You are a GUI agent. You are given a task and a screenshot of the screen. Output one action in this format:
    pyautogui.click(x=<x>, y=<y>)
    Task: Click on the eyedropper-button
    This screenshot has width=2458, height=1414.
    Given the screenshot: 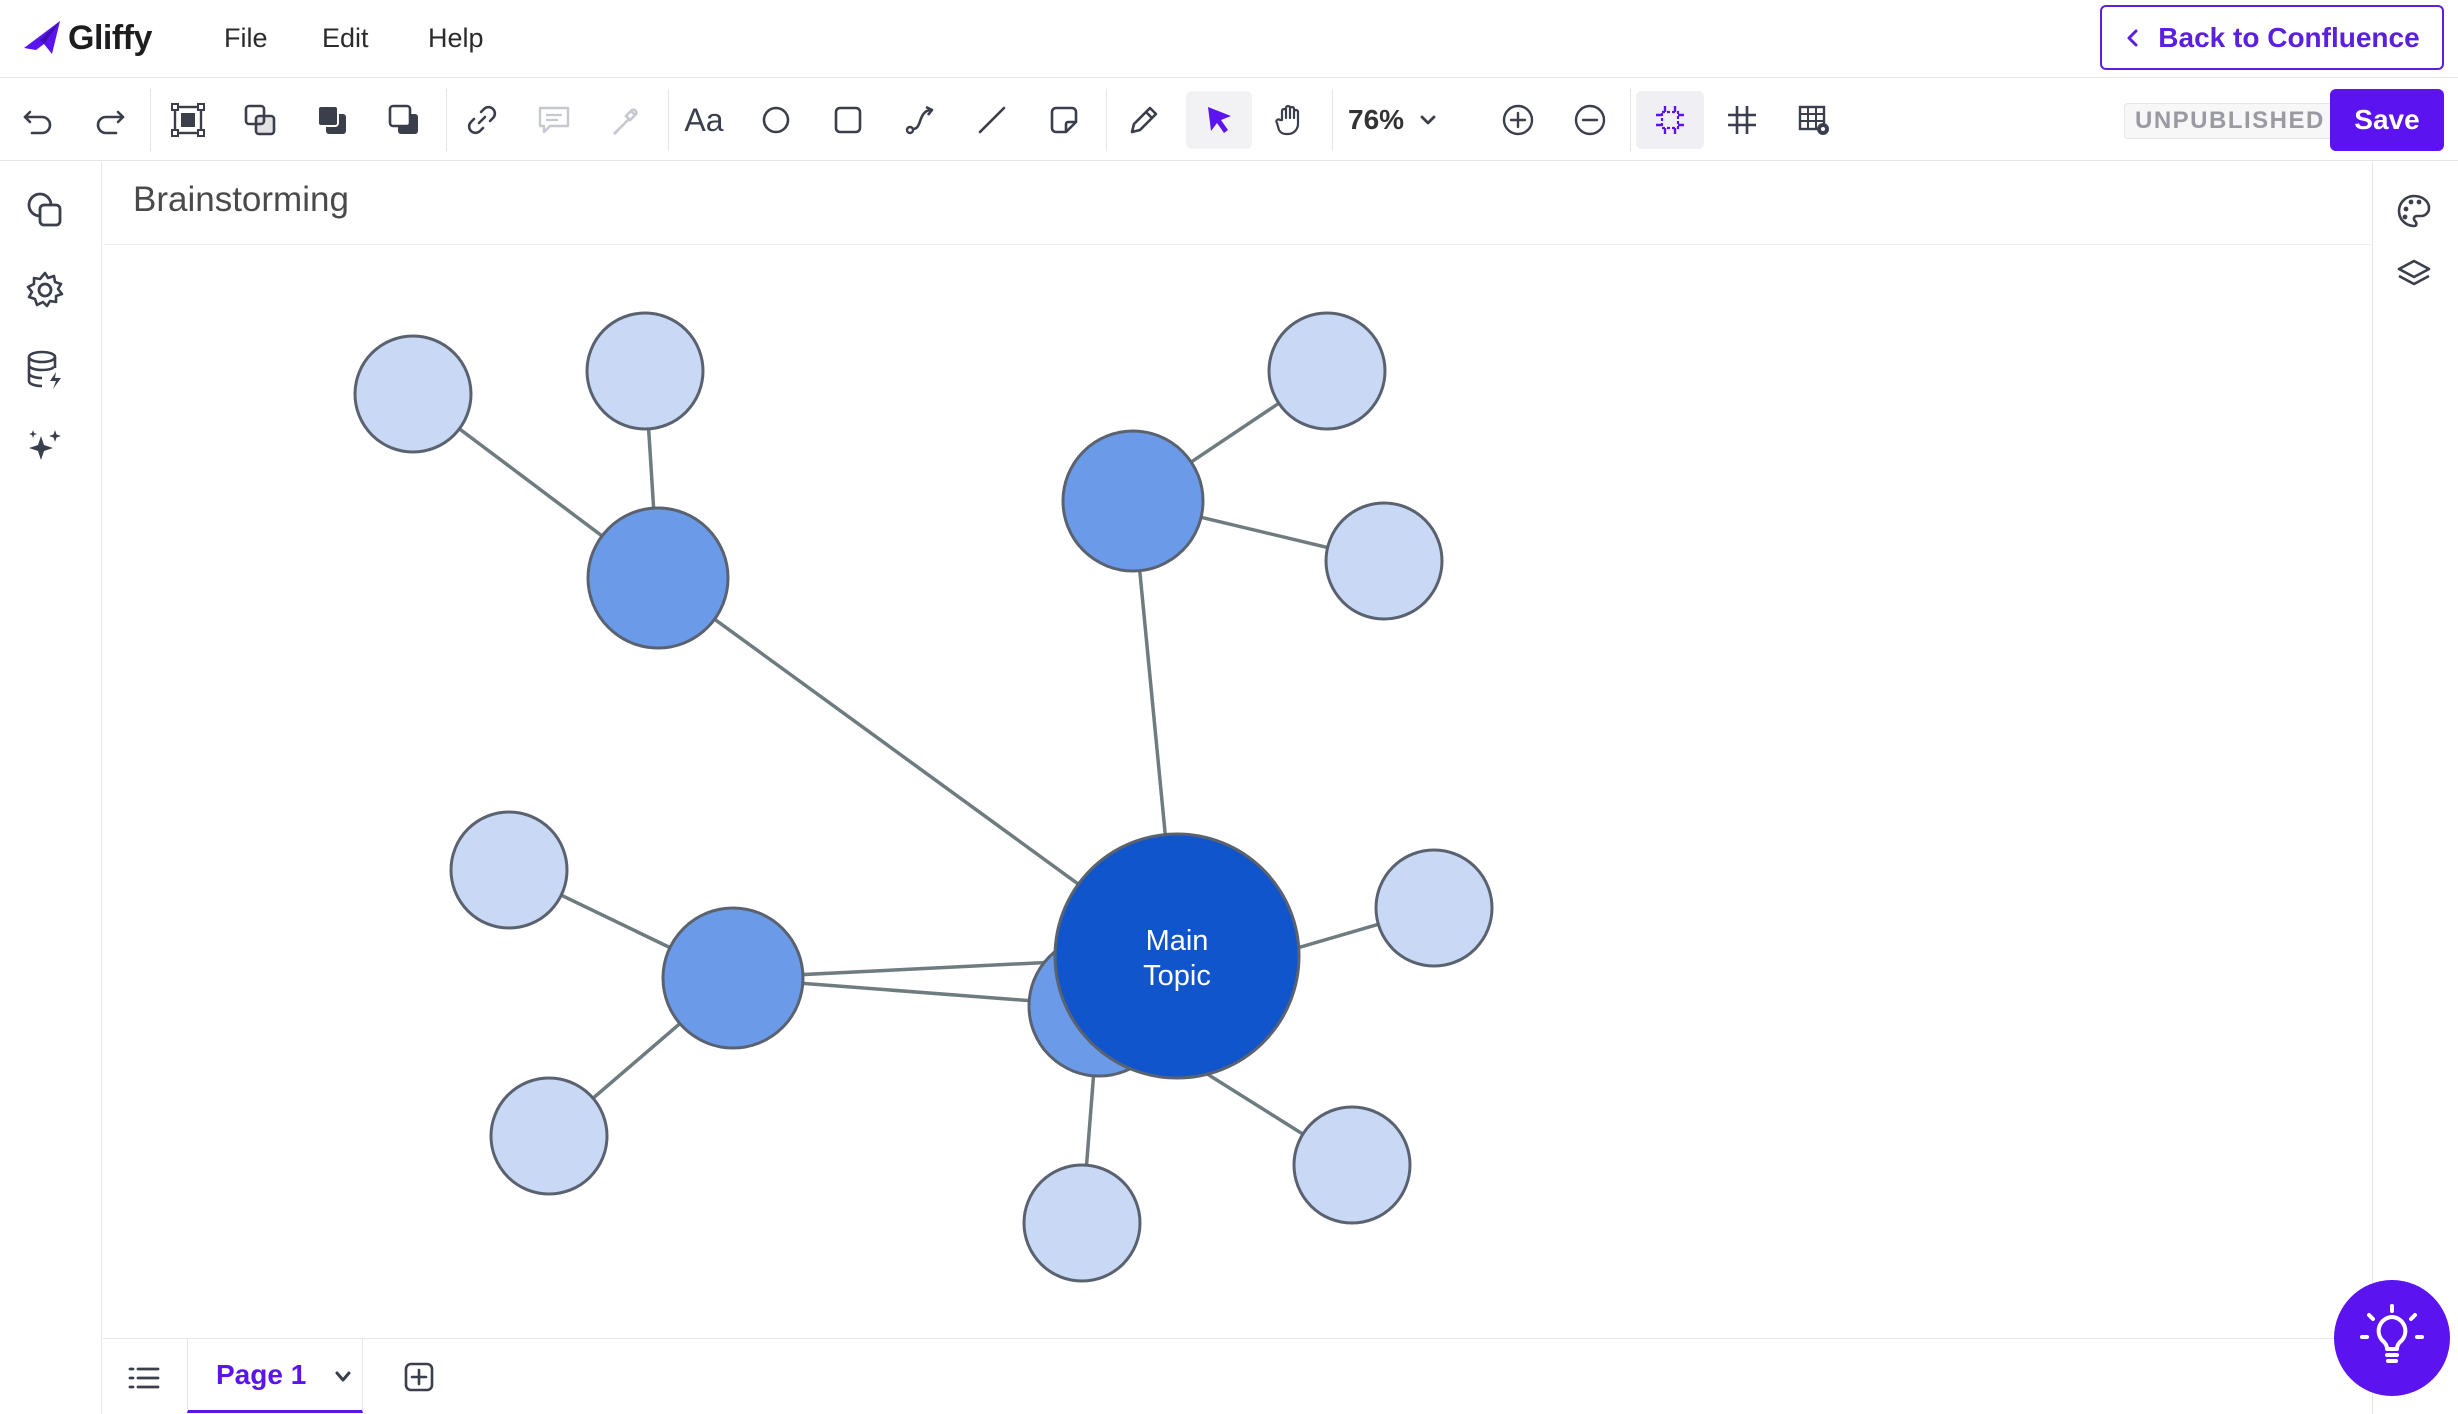 What is the action you would take?
    pyautogui.click(x=626, y=120)
    